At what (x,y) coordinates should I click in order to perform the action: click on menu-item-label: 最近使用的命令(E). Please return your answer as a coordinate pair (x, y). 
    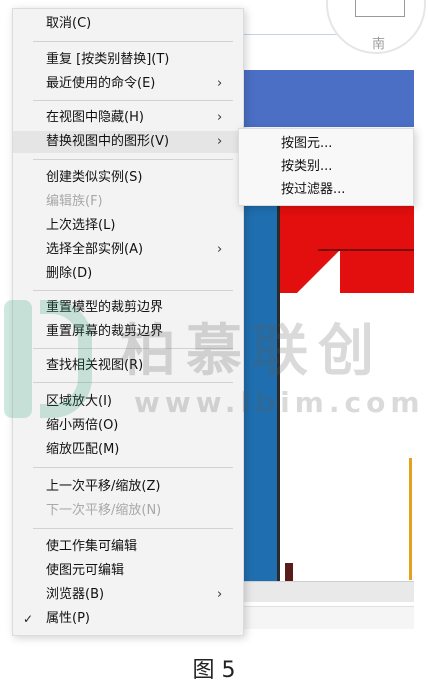
    Looking at the image, I should click on (101, 83).